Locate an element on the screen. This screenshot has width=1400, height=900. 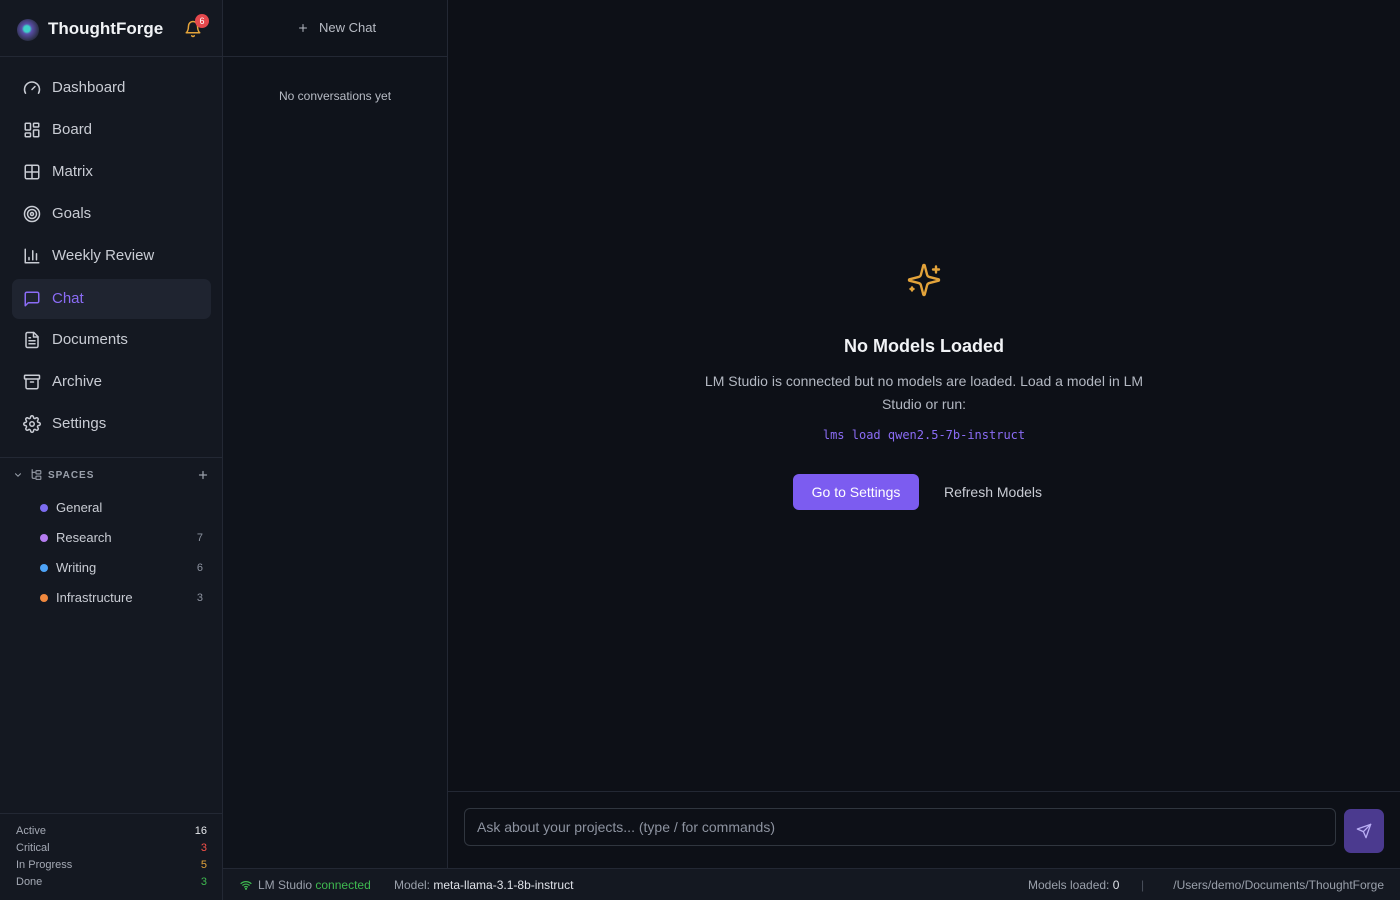
target-icon is located at coordinates (32, 214).